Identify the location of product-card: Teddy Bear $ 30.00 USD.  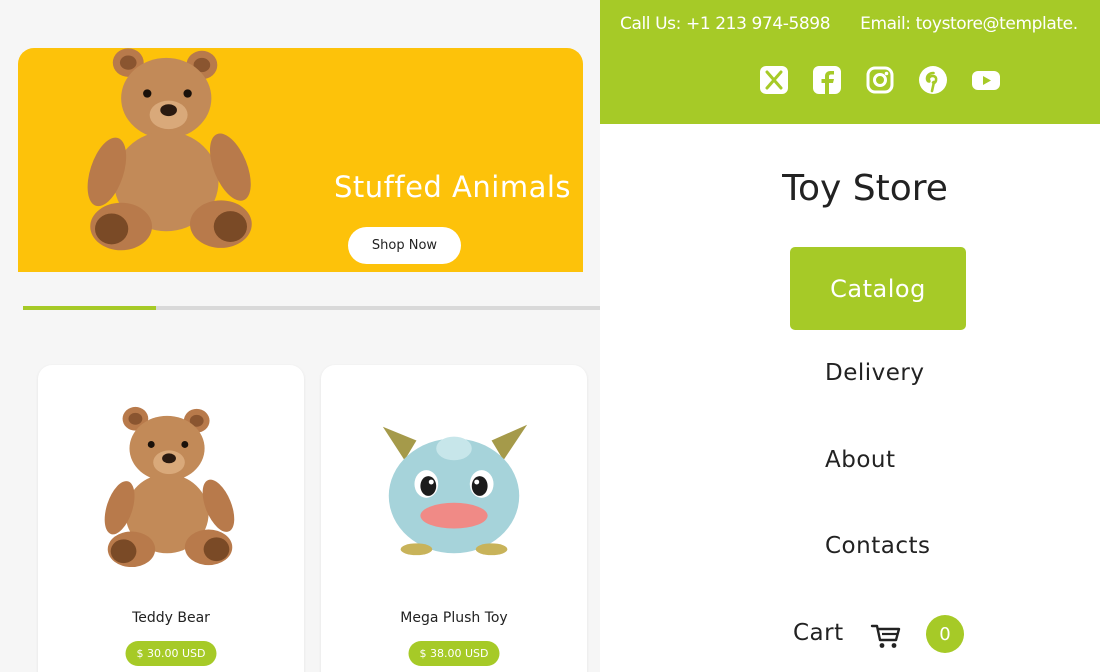
(171, 518).